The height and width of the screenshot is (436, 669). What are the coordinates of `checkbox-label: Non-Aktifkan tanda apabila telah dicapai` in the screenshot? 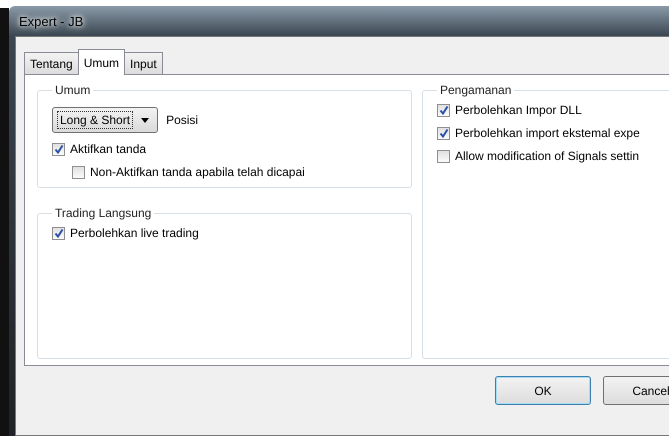 It's located at (197, 172).